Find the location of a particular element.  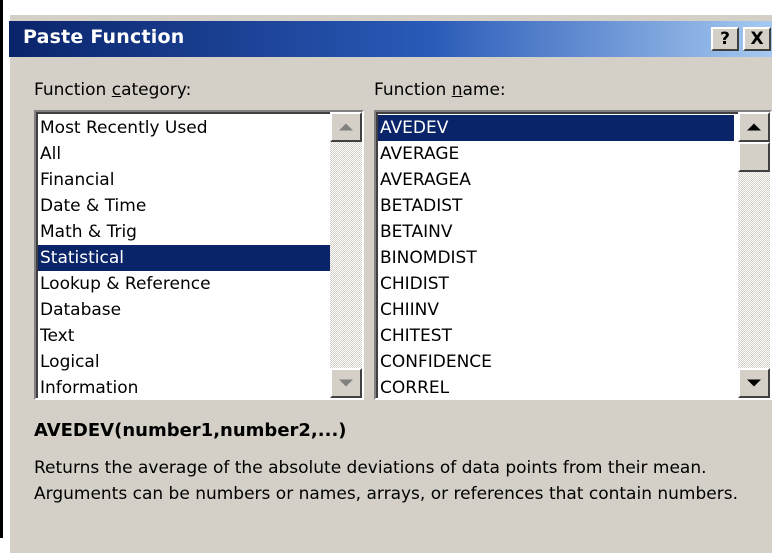

function-scrollbar is located at coordinates (754, 255).